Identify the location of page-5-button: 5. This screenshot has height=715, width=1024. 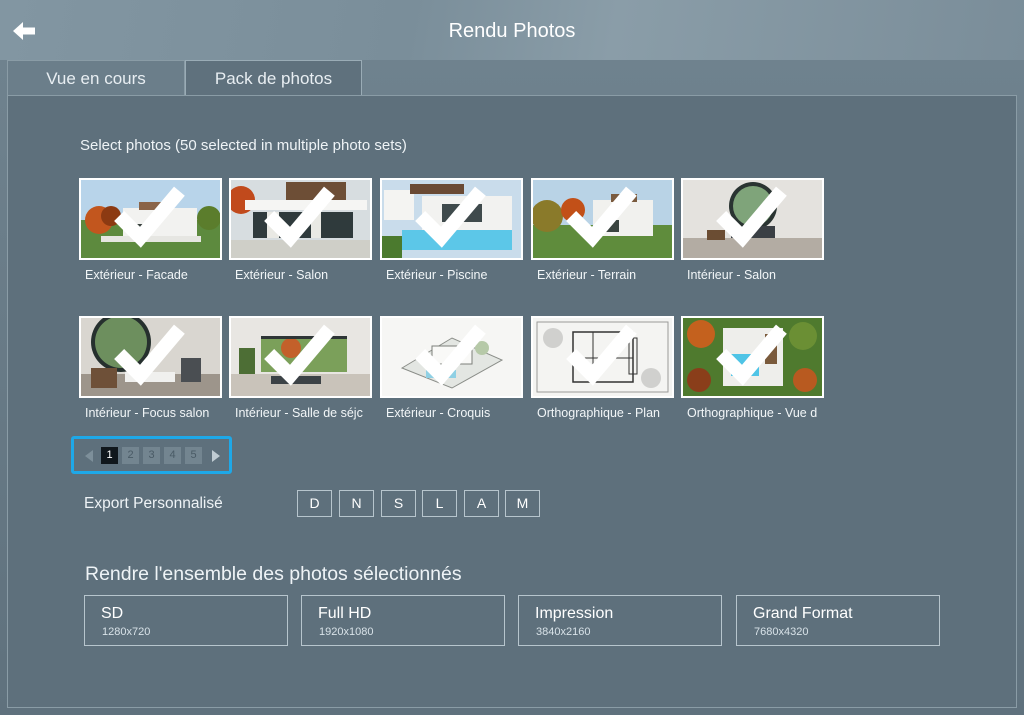
(193, 455).